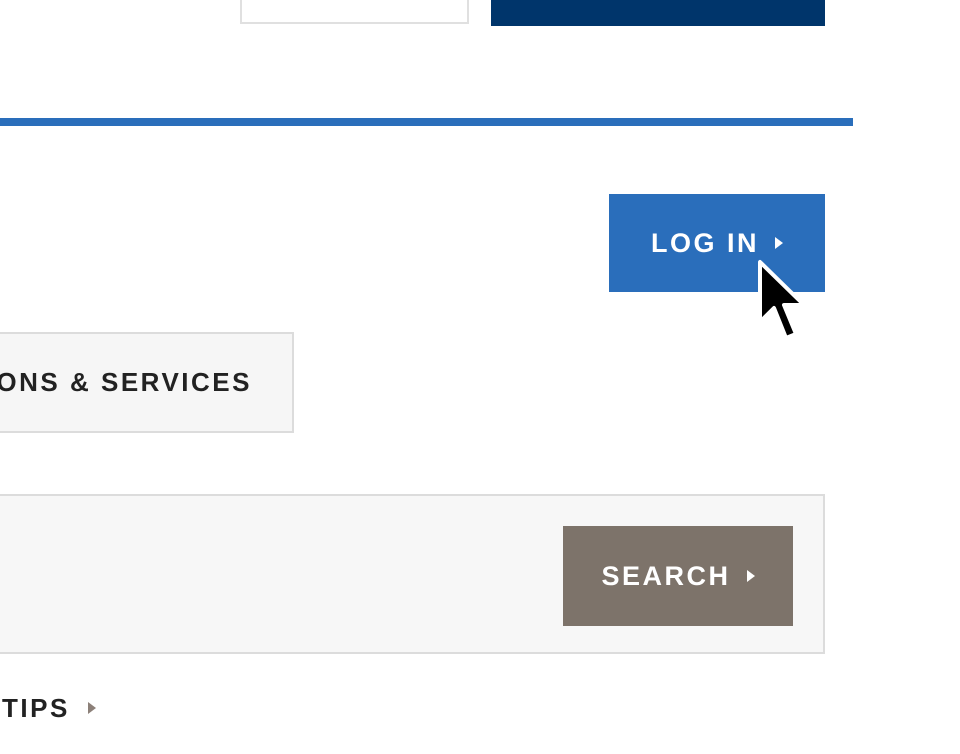 The image size is (960, 754). Describe the element at coordinates (705, 242) in the screenshot. I see `login-button-label: LOG IN` at that location.